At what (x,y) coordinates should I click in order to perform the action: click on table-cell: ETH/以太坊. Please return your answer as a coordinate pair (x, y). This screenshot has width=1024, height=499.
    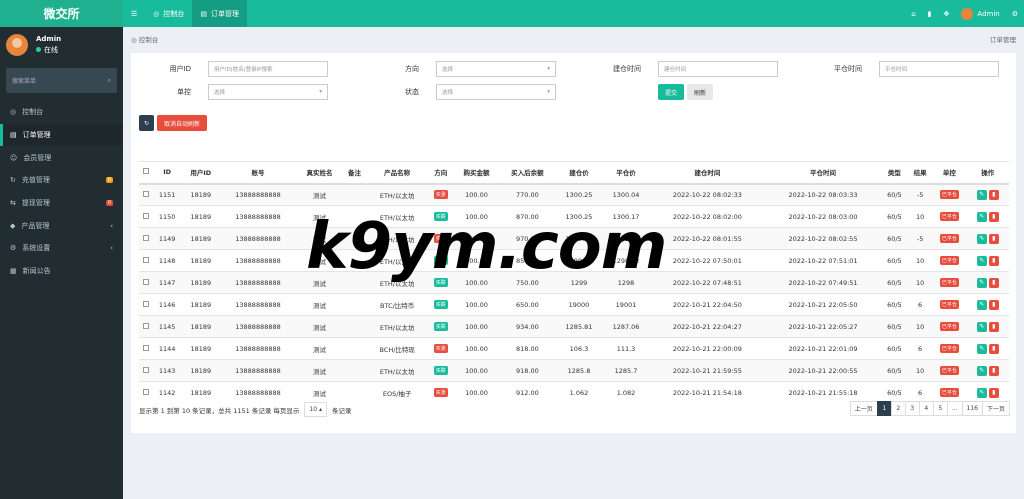
    Looking at the image, I should click on (397, 194).